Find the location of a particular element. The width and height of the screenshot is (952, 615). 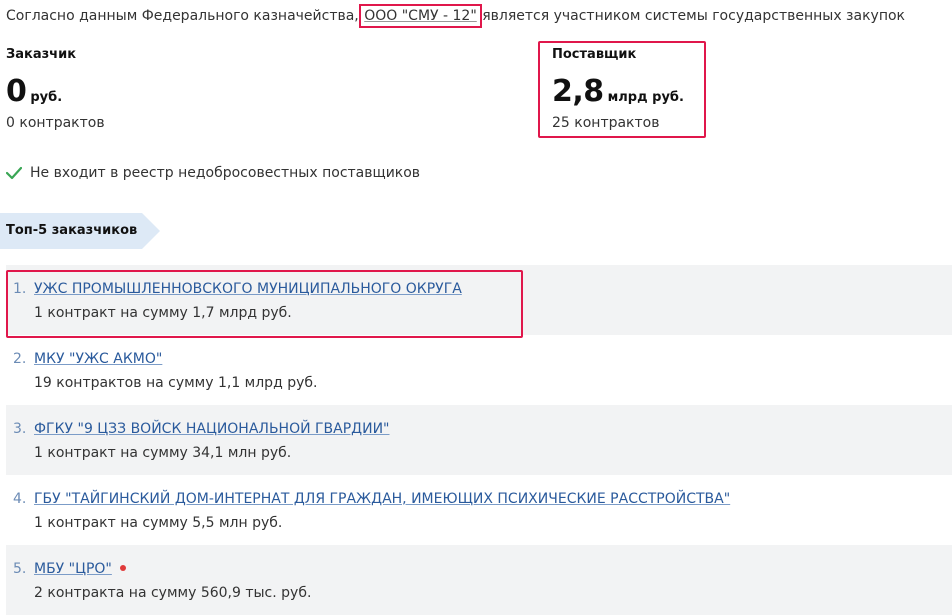

list-item-title-row: МБУ "ЦРО" is located at coordinates (80, 569).